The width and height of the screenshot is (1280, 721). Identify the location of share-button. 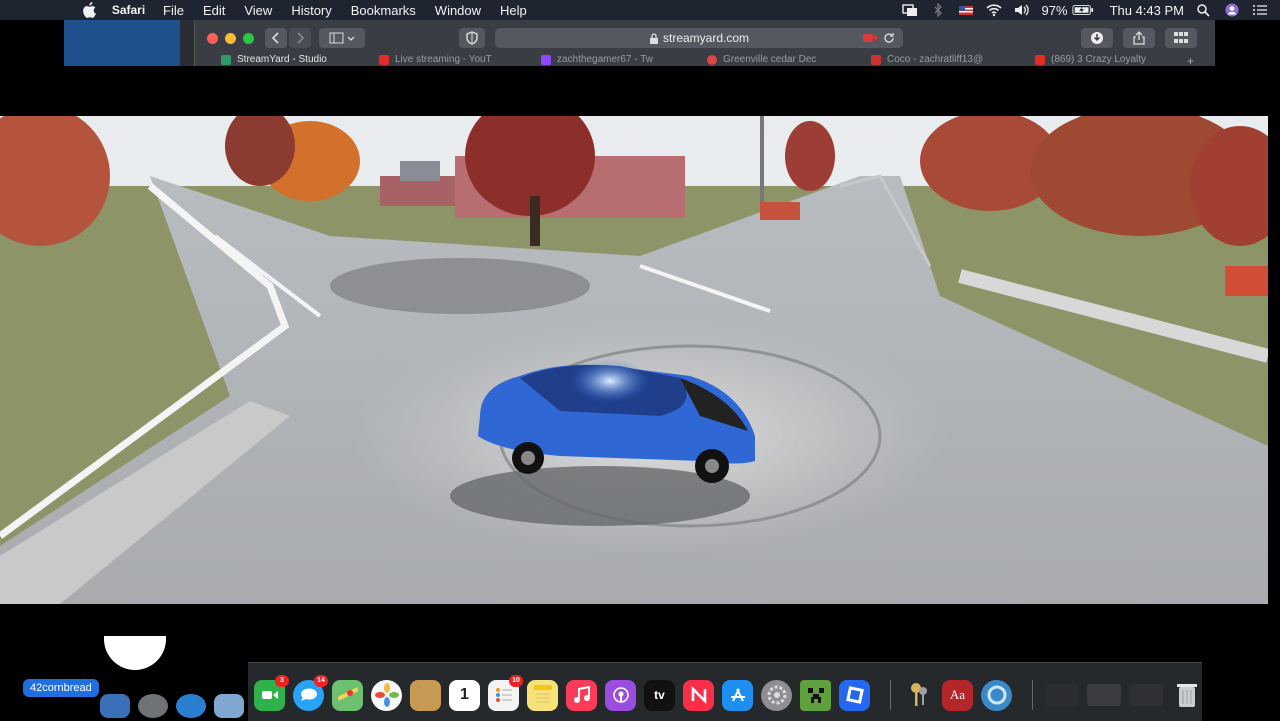
(1139, 38).